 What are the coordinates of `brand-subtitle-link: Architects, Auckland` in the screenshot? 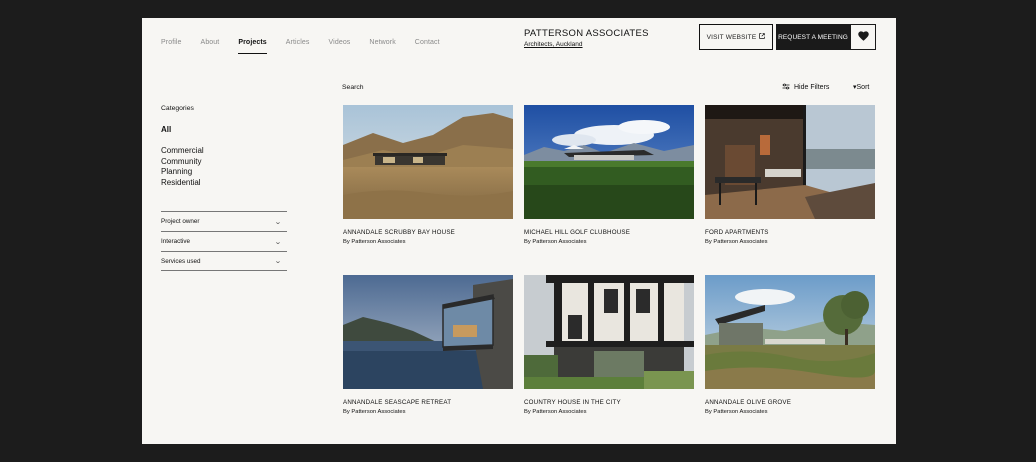 It's located at (586, 44).